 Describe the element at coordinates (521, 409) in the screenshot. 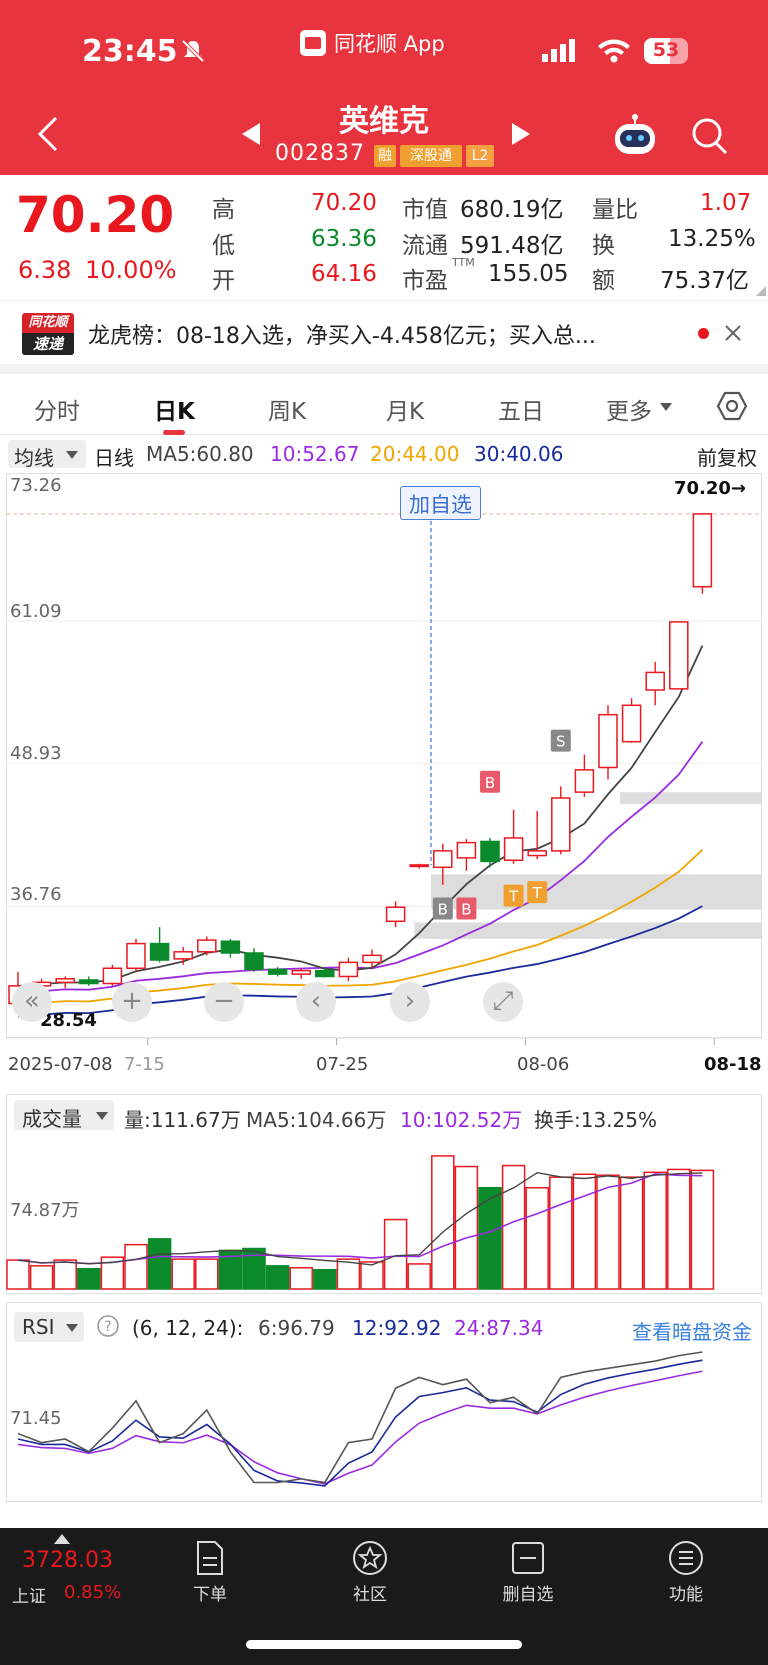

I see `tab-five-day: 五日` at that location.